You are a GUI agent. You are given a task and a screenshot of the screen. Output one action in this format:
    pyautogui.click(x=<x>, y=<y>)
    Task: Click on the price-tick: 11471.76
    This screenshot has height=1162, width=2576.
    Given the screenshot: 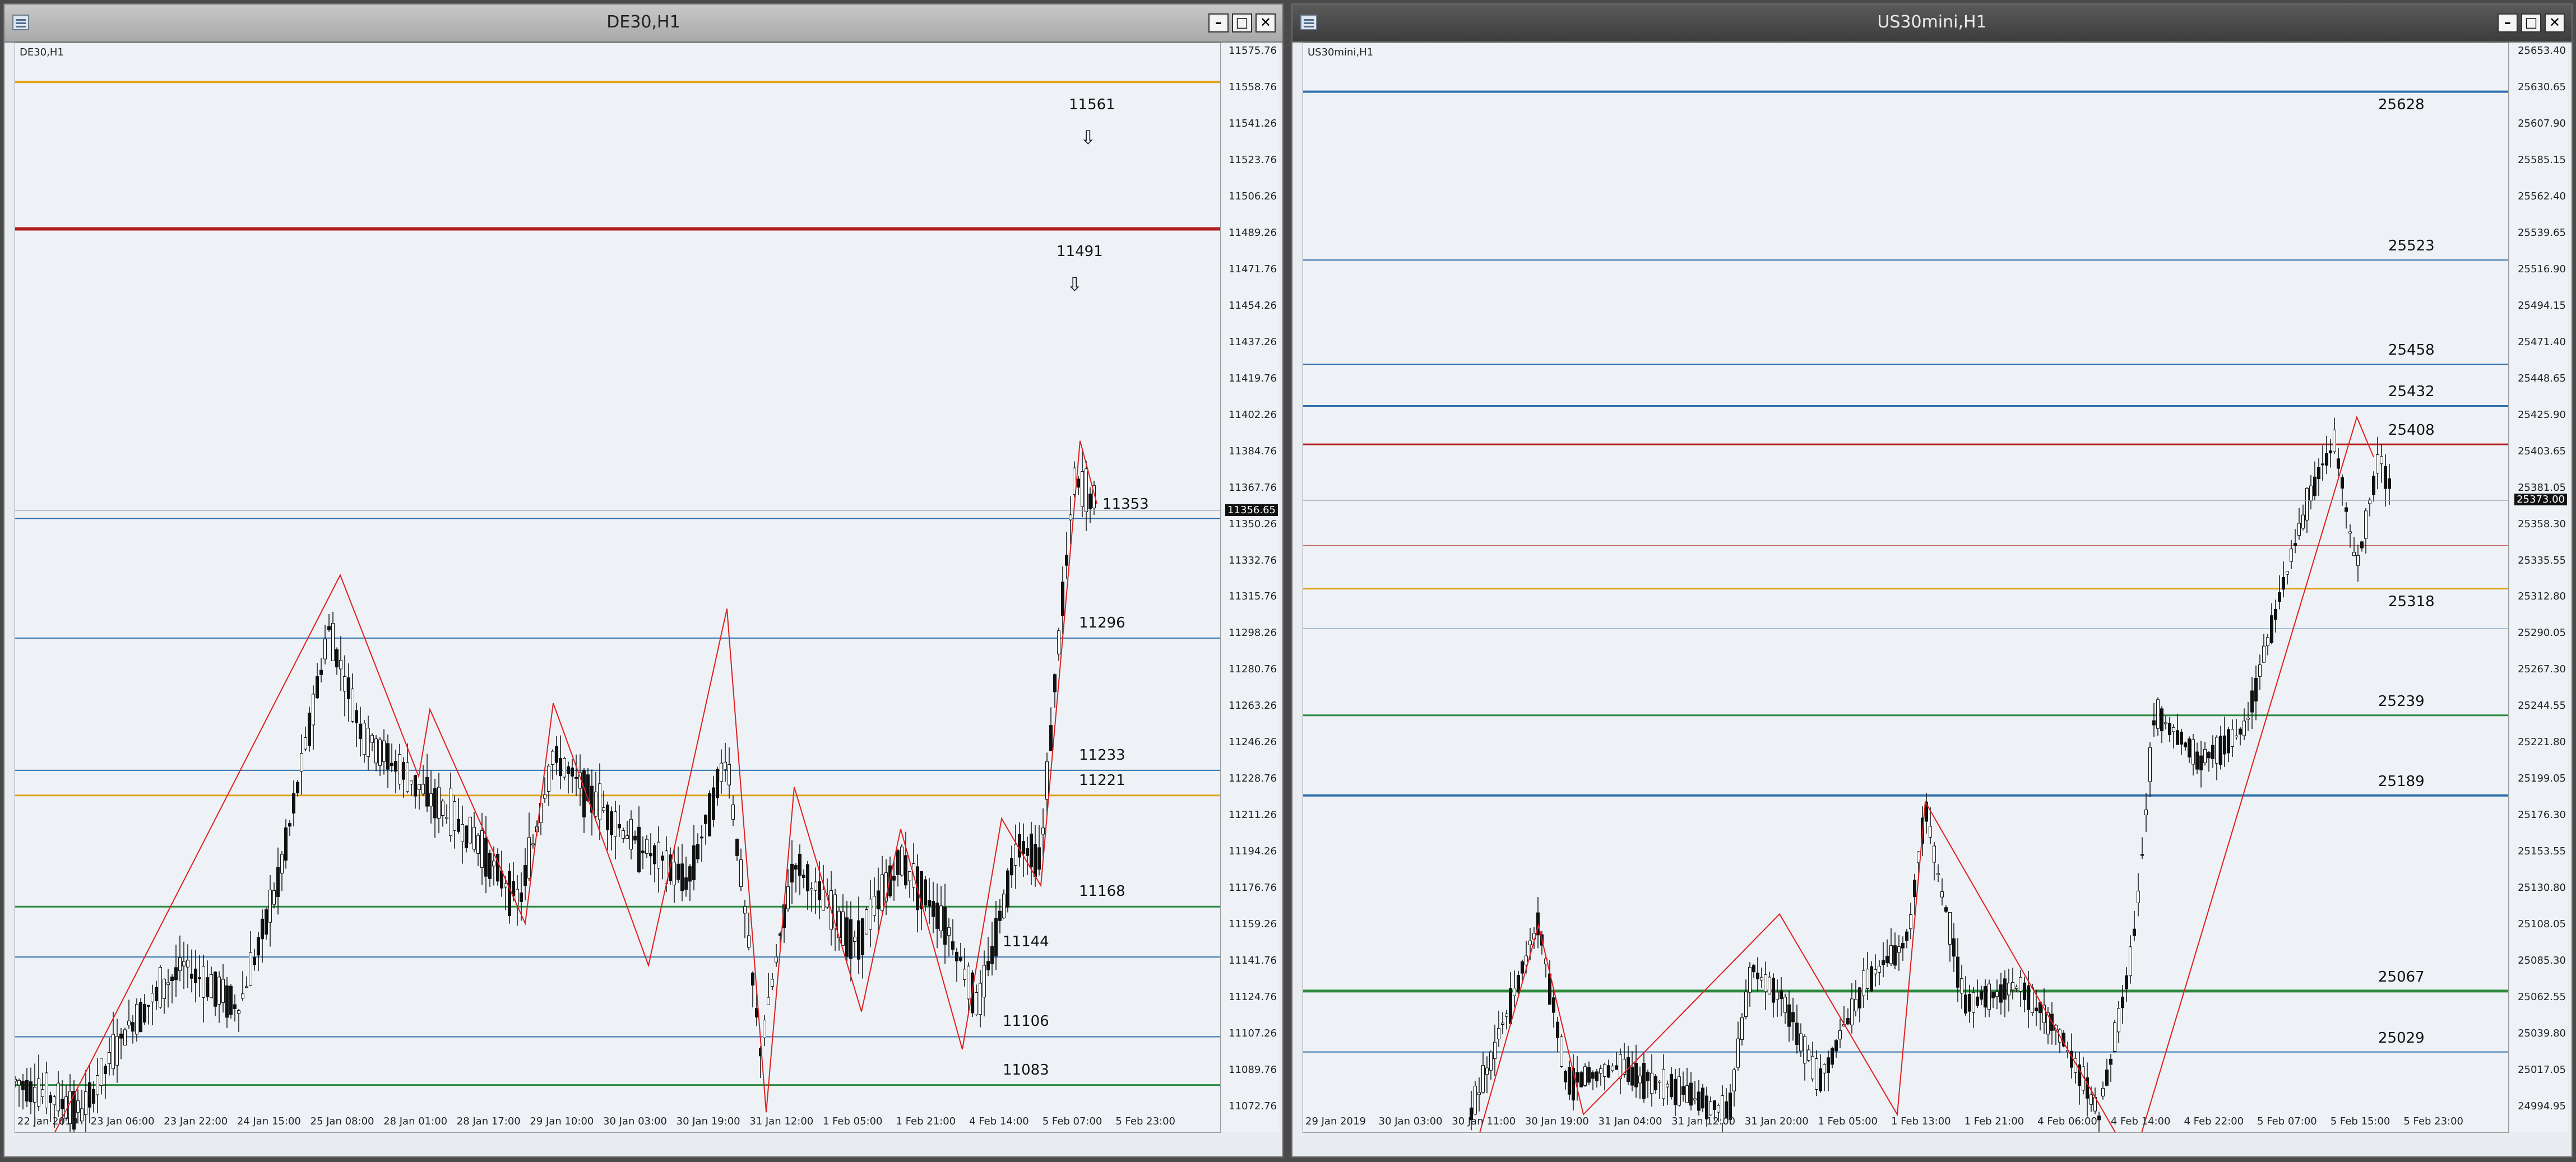 What is the action you would take?
    pyautogui.click(x=1253, y=269)
    